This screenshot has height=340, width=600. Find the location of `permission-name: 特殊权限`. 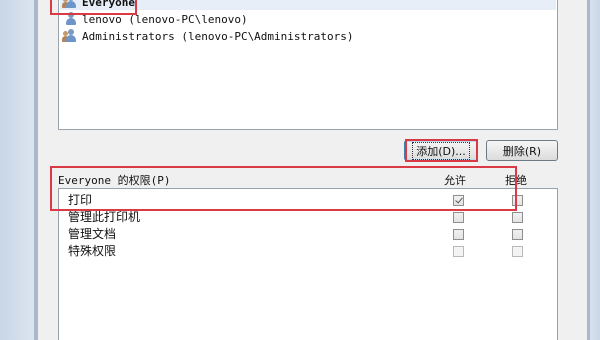

permission-name: 特殊权限 is located at coordinates (92, 251).